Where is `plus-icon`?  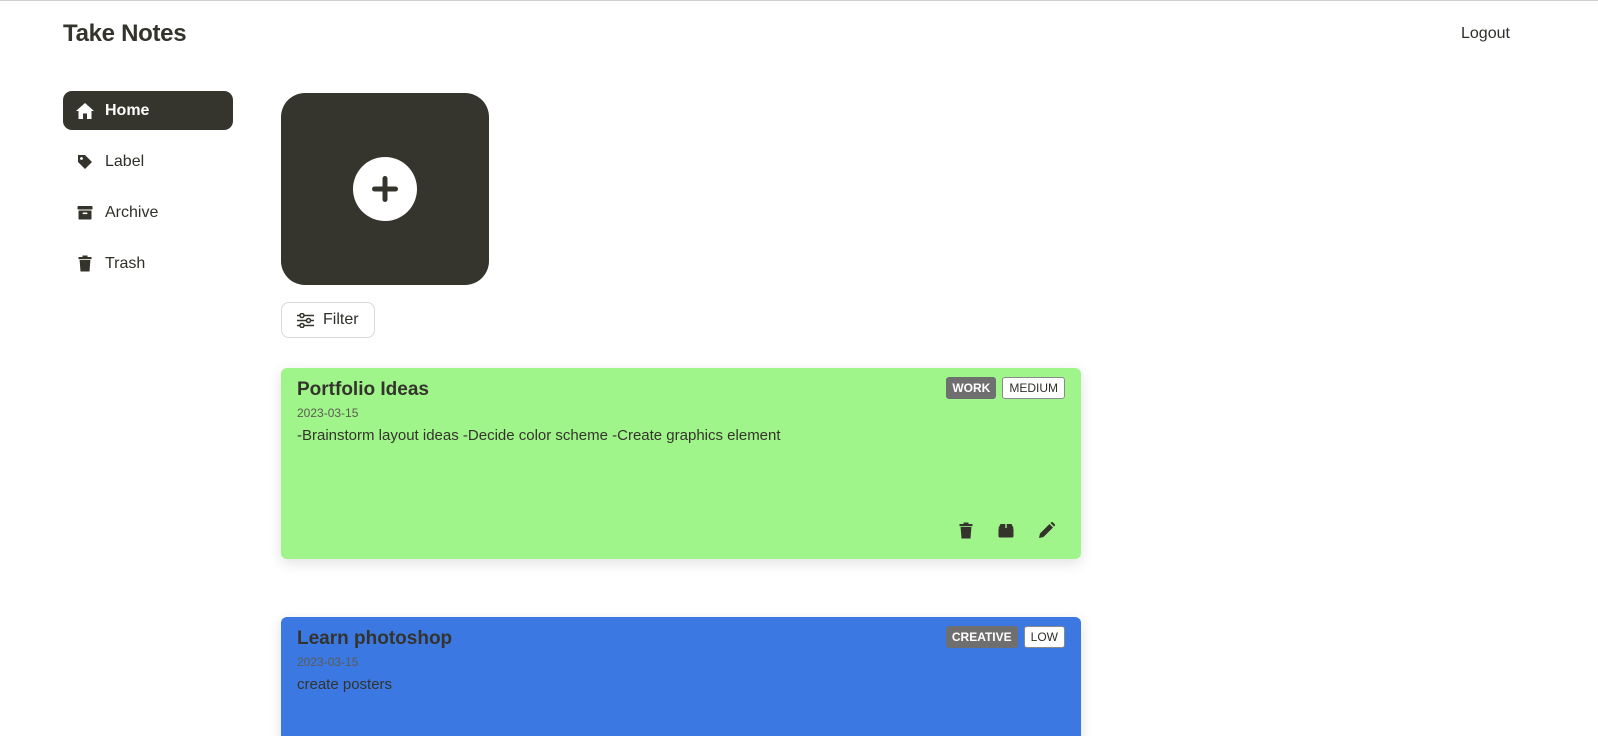
plus-icon is located at coordinates (385, 189).